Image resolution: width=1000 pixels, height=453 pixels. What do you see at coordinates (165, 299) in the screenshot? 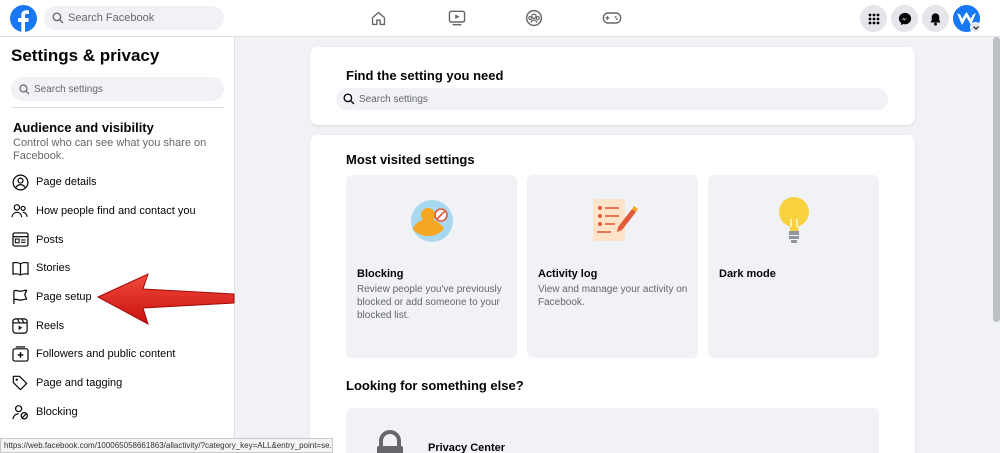
I see `annotation-arrow-icon` at bounding box center [165, 299].